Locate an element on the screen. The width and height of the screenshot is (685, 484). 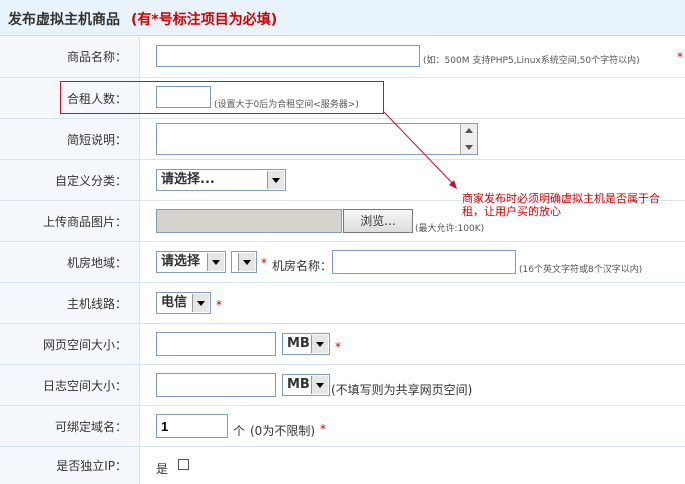
annotation-text: 商家发布时必须明确虚拟主机是否属于合租，让用户买的放心 is located at coordinates (561, 205).